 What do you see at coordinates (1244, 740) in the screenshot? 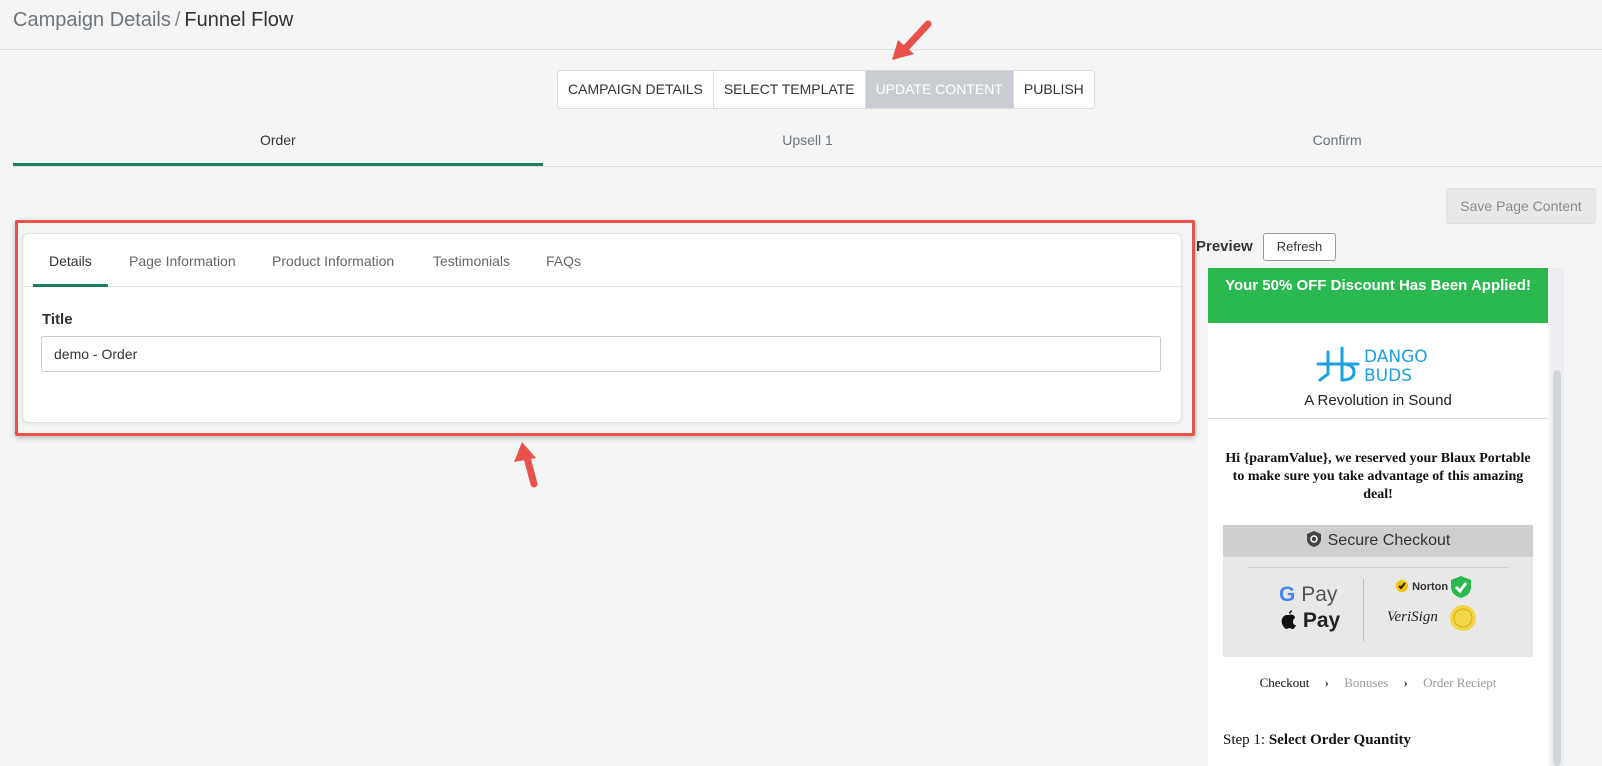
I see `step-prefix: Step 1:` at bounding box center [1244, 740].